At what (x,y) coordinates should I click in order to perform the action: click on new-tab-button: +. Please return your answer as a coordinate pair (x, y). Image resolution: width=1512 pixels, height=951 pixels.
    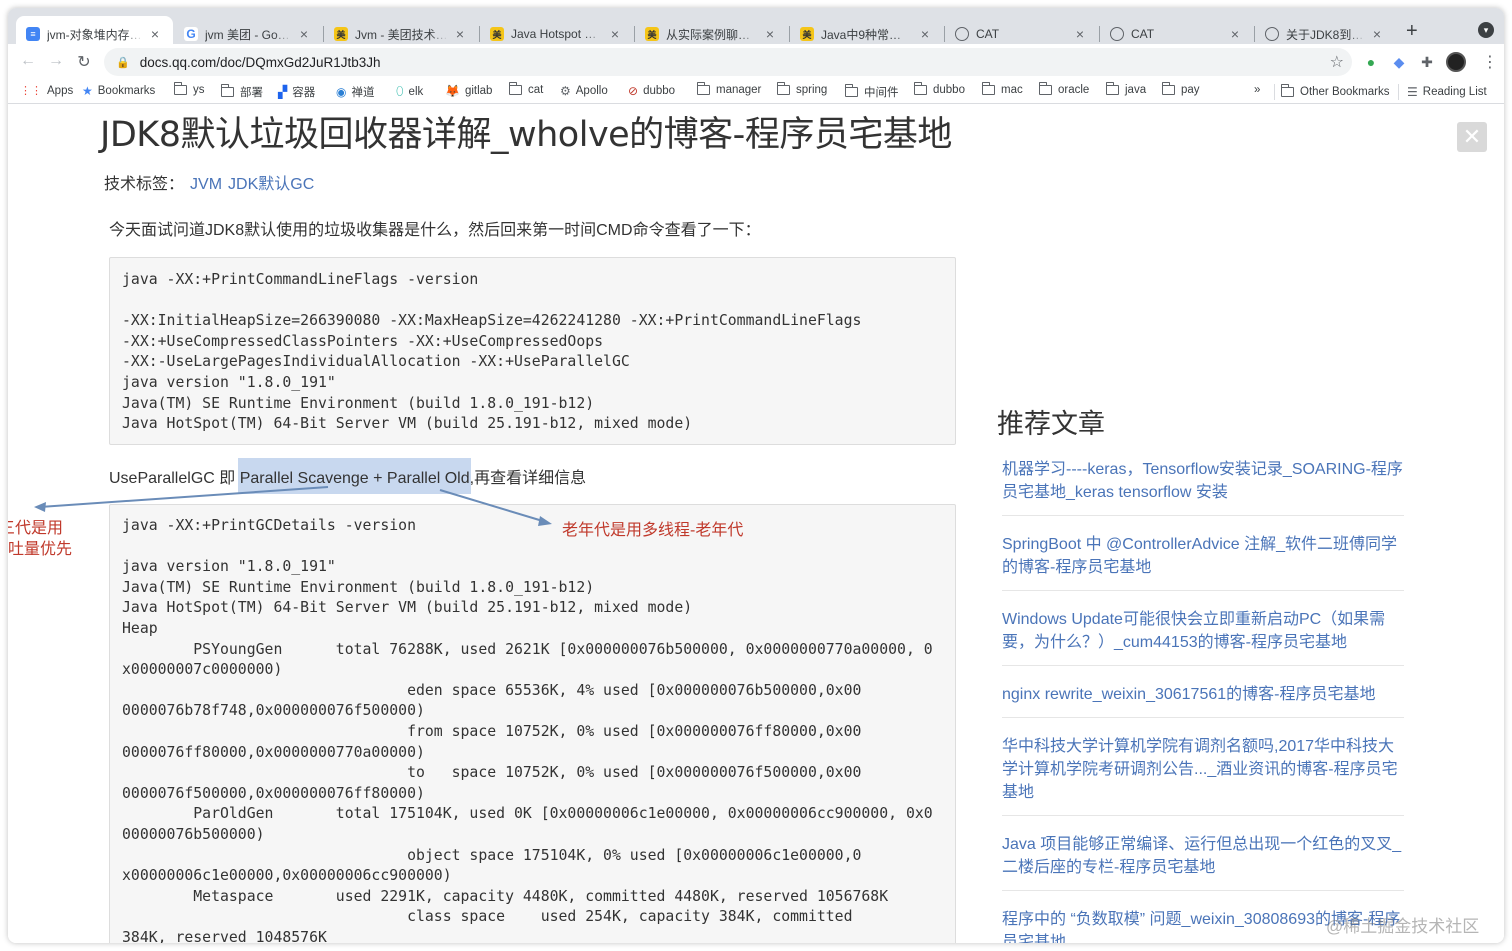
    Looking at the image, I should click on (1412, 31).